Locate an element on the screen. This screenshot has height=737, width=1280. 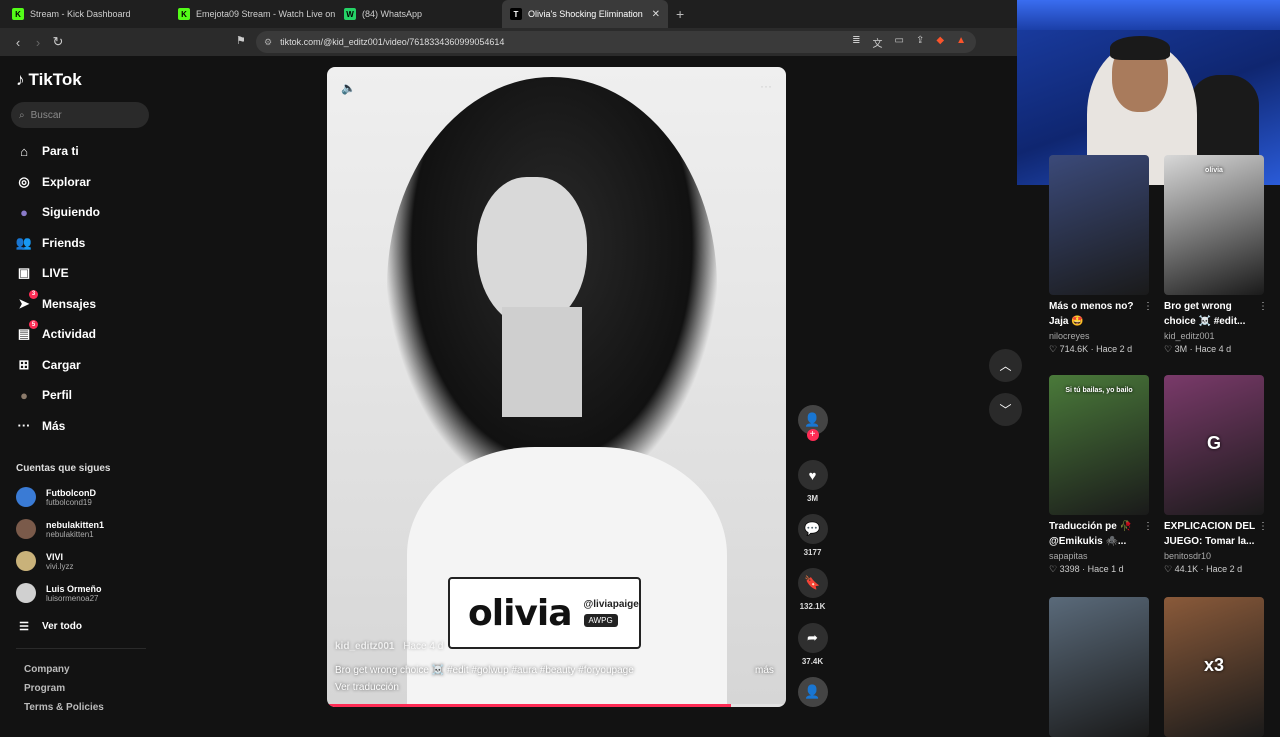
recommended-author: kid_editz001 is located at coordinates (1214, 336).